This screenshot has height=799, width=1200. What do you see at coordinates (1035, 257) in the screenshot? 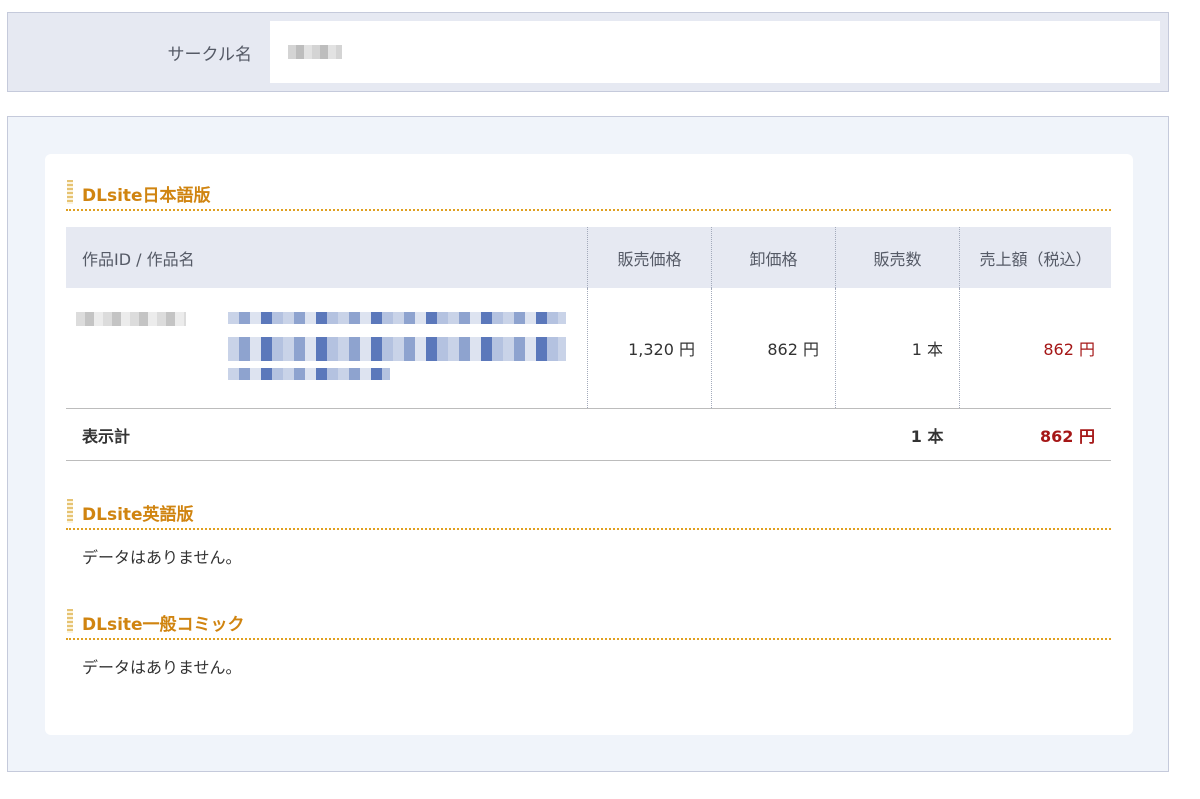
I see `header-sales: 売上額（税込）` at bounding box center [1035, 257].